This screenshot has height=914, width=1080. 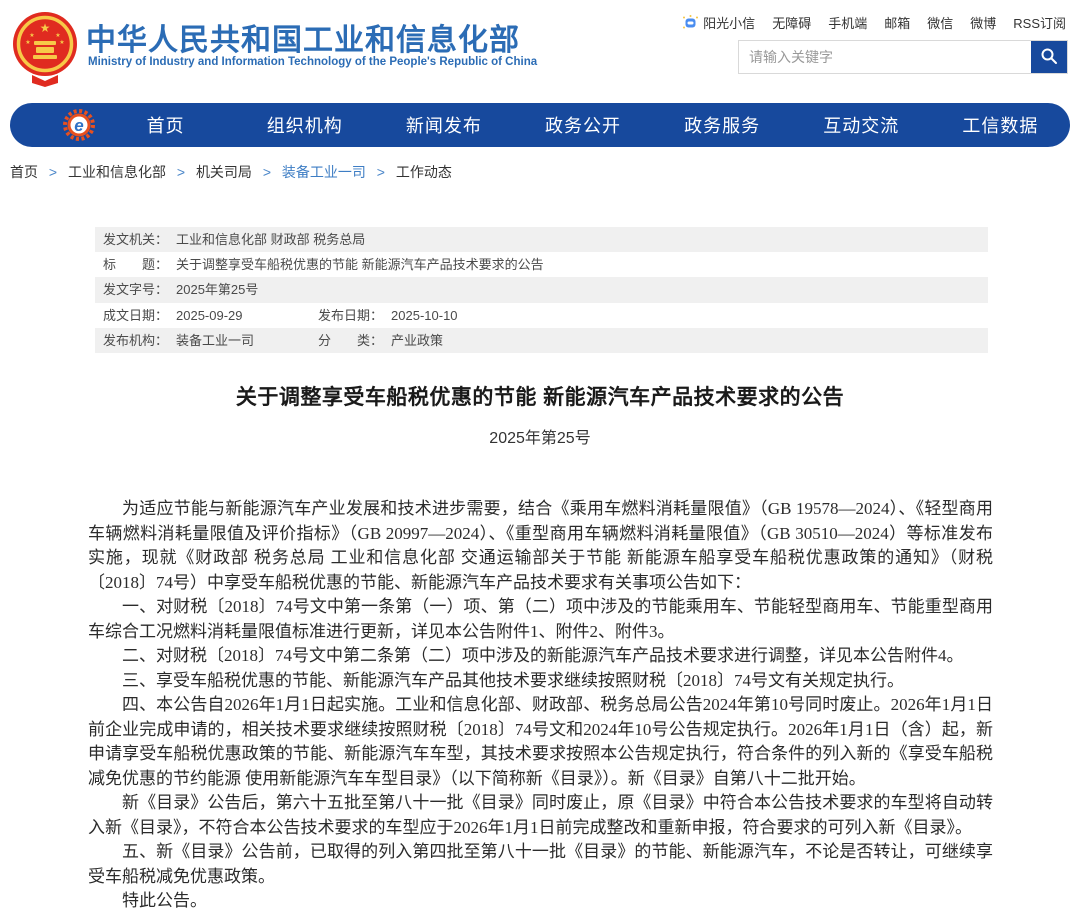 What do you see at coordinates (424, 172) in the screenshot?
I see `breadcrumb-link: 工作动态` at bounding box center [424, 172].